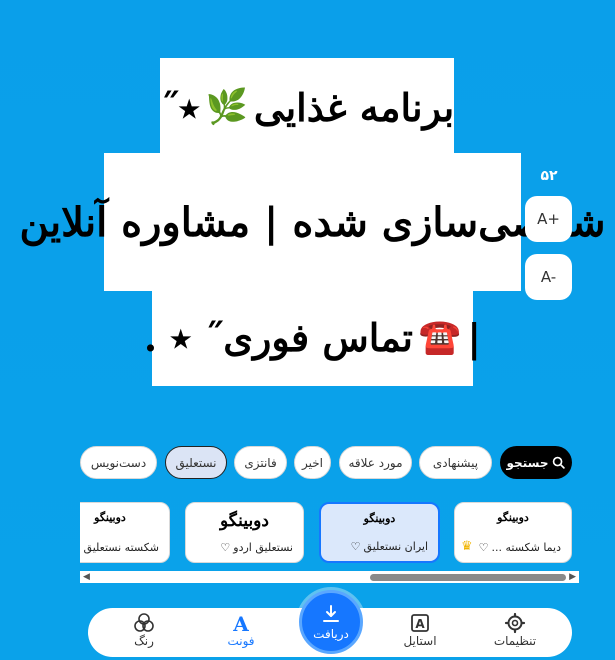 The image size is (615, 660). I want to click on preview-line-1: برنامه غذایی 🌿 ٭˝, so click(307, 107).